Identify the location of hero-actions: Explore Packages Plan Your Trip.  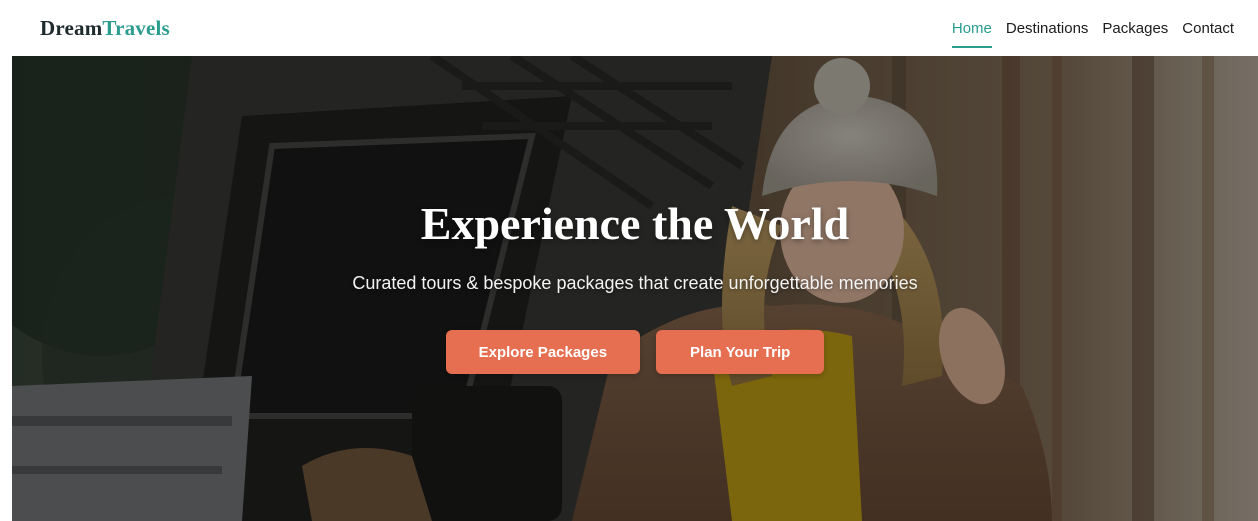
(635, 352).